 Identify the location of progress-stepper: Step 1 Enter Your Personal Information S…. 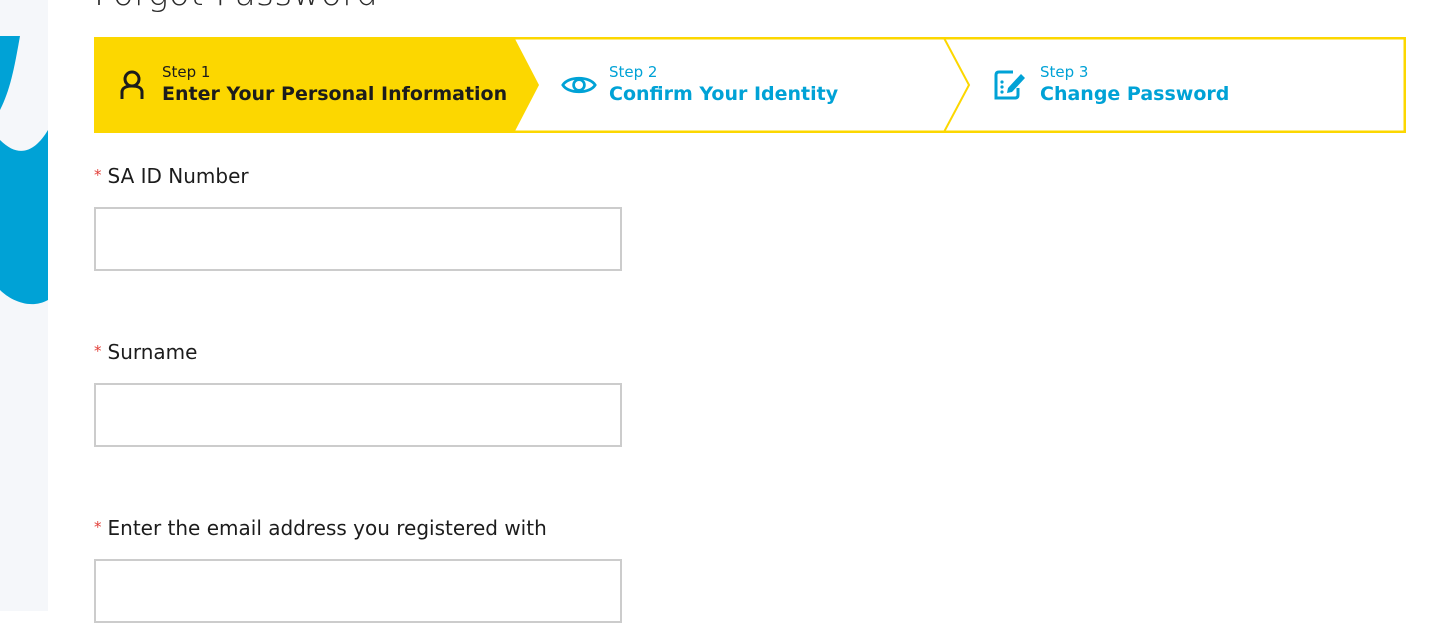
(750, 85).